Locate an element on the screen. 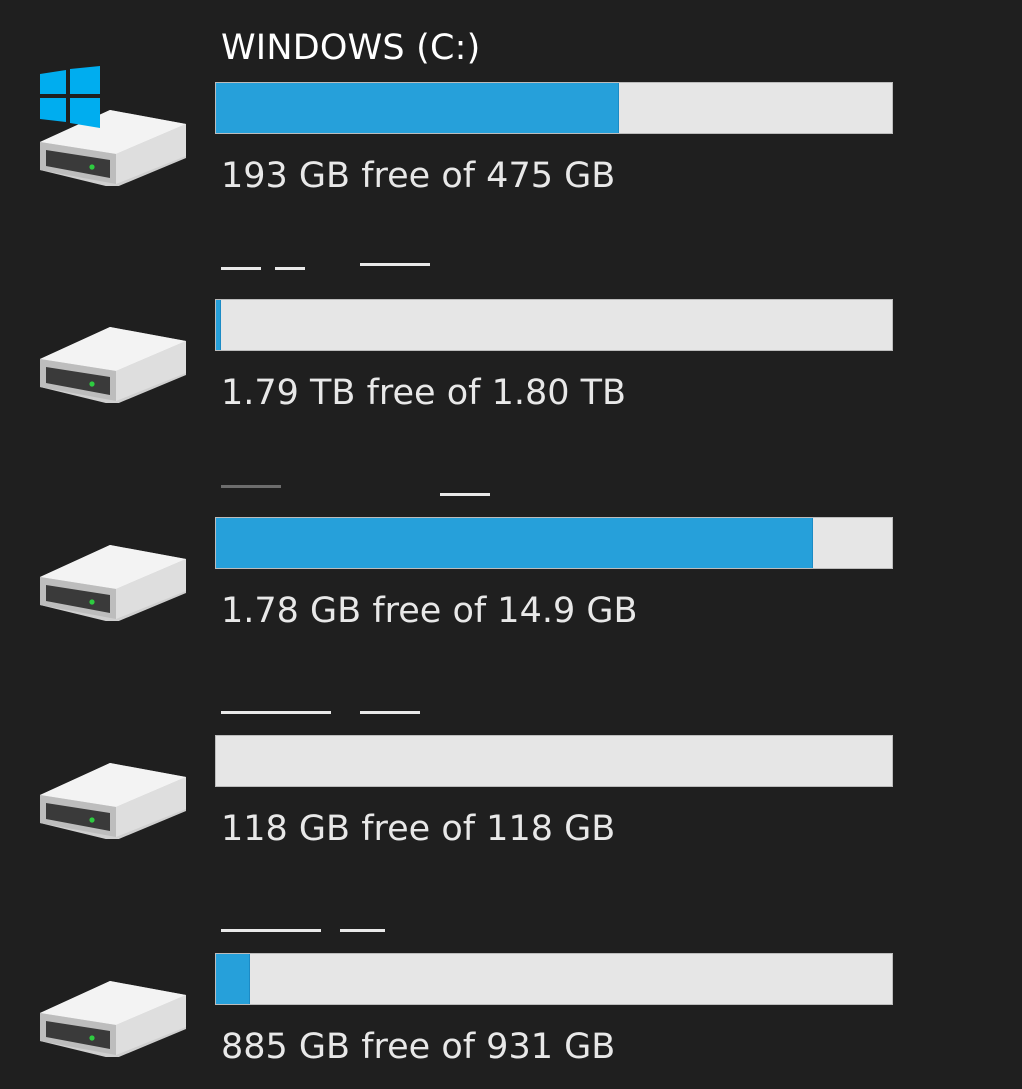 The height and width of the screenshot is (1089, 1022). free-space-text: 193 GB free of 475 GB is located at coordinates (418, 176).